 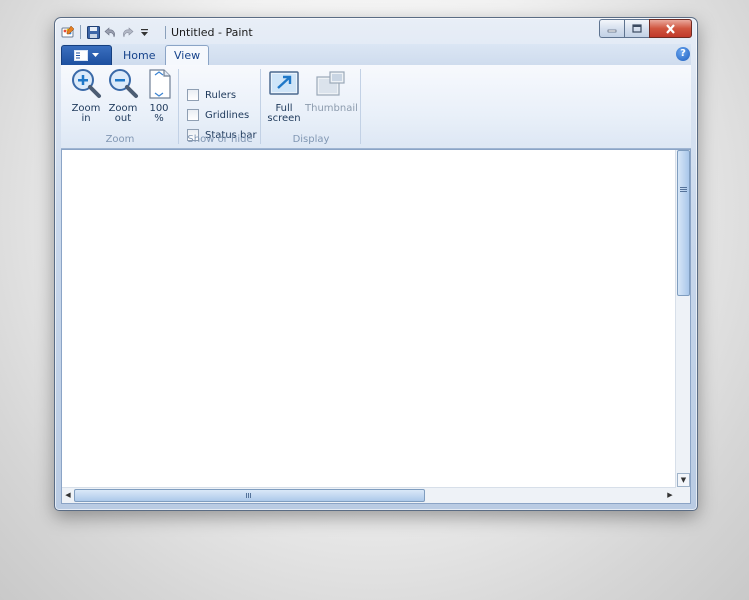 I want to click on chevron-down-icon, so click(x=95, y=55).